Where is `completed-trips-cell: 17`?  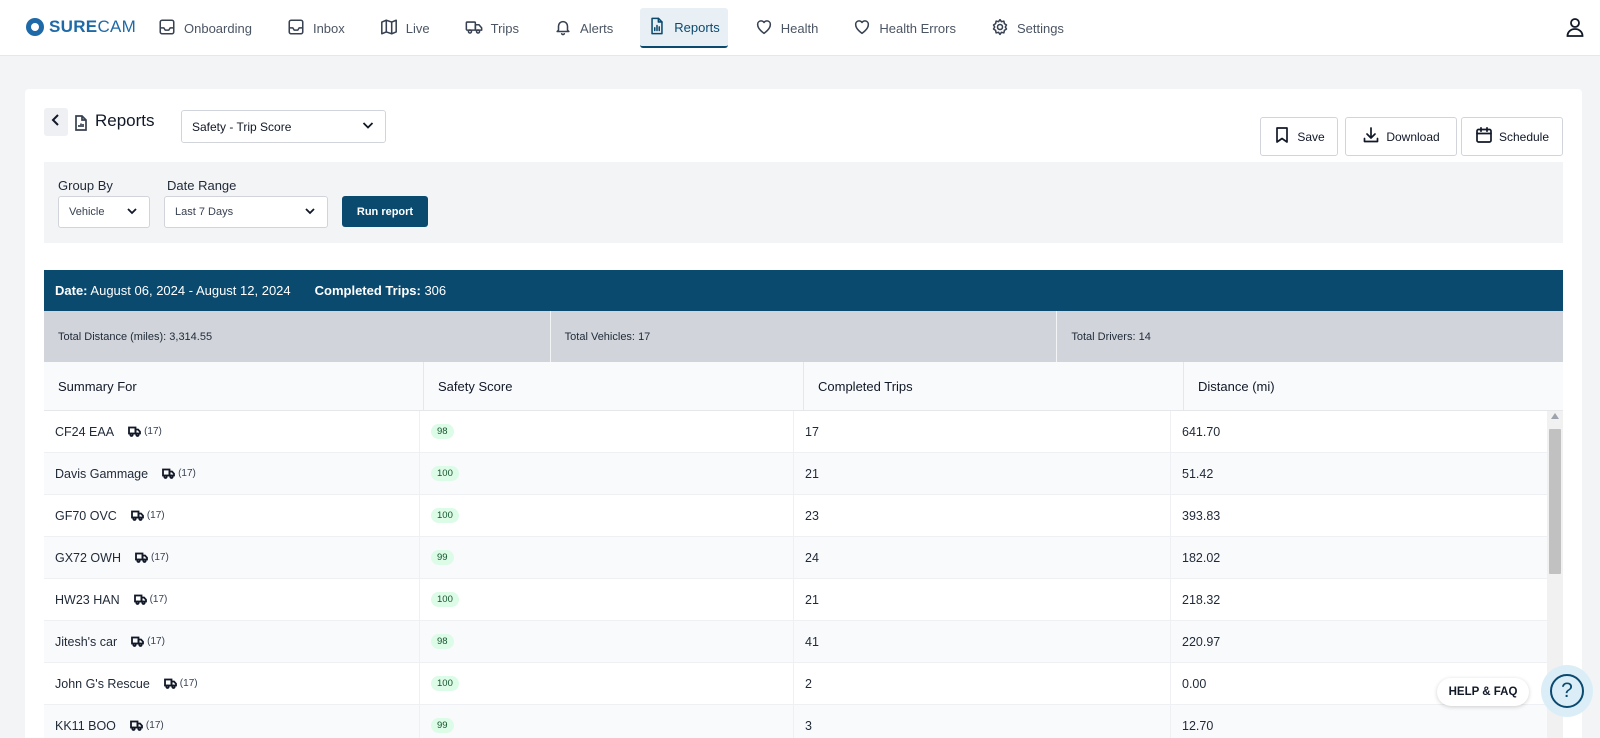 completed-trips-cell: 17 is located at coordinates (982, 431).